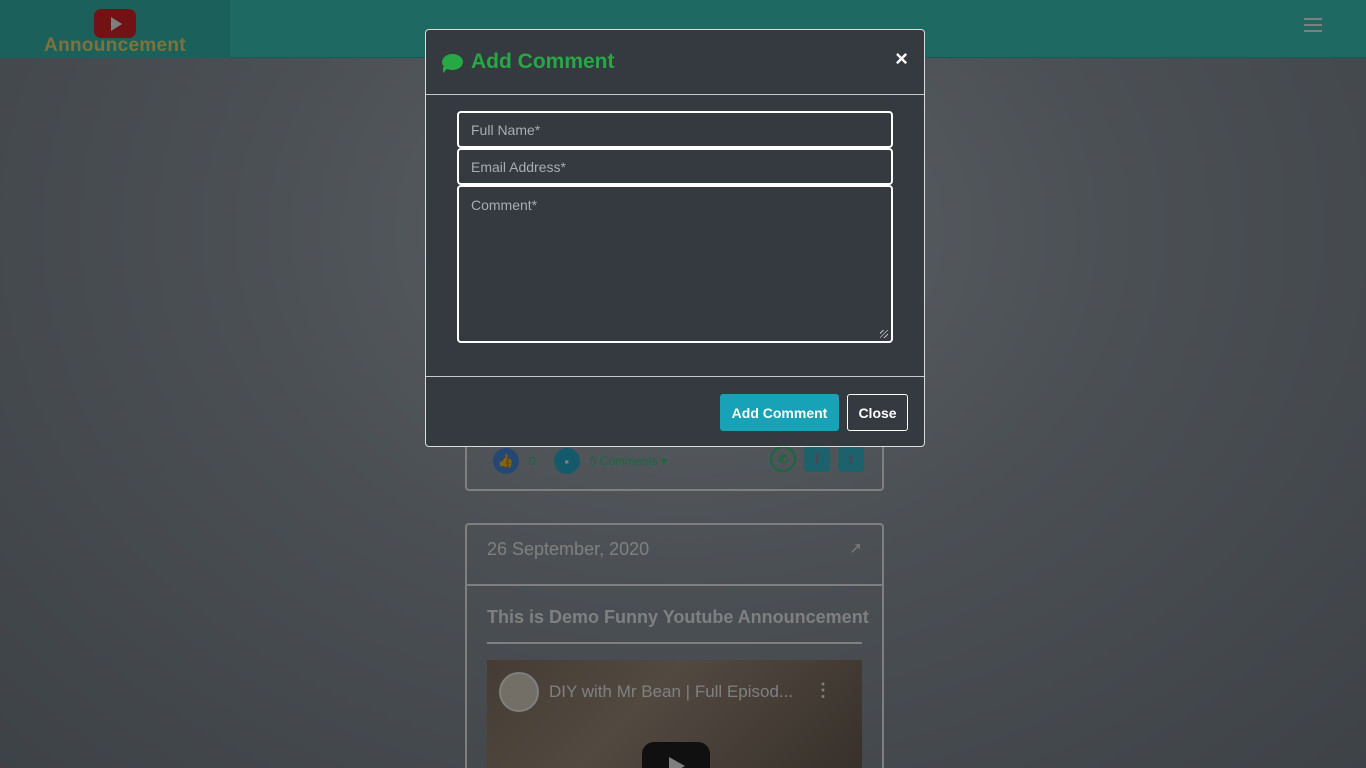 This screenshot has width=1366, height=768. What do you see at coordinates (901, 59) in the screenshot?
I see `close-icon: ×` at bounding box center [901, 59].